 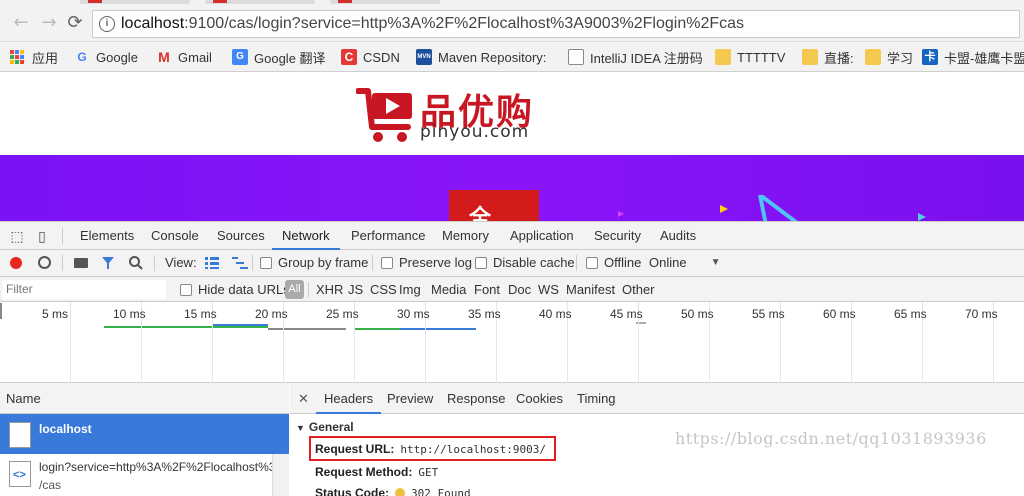 I want to click on banner-decoration, so click(x=772, y=208).